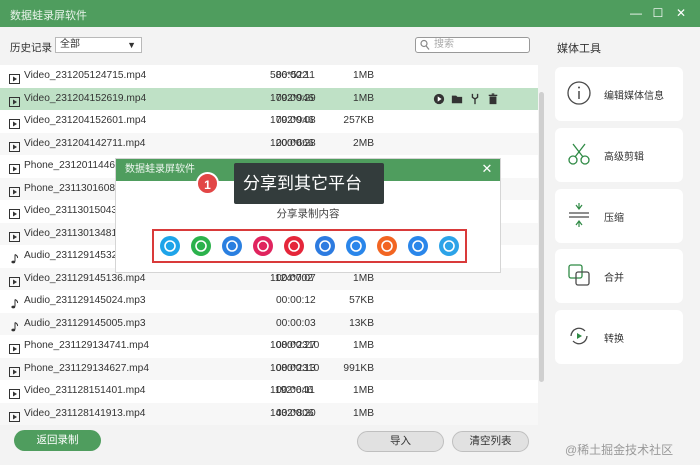  Describe the element at coordinates (361, 300) in the screenshot. I see `file-size: 57KB` at that location.